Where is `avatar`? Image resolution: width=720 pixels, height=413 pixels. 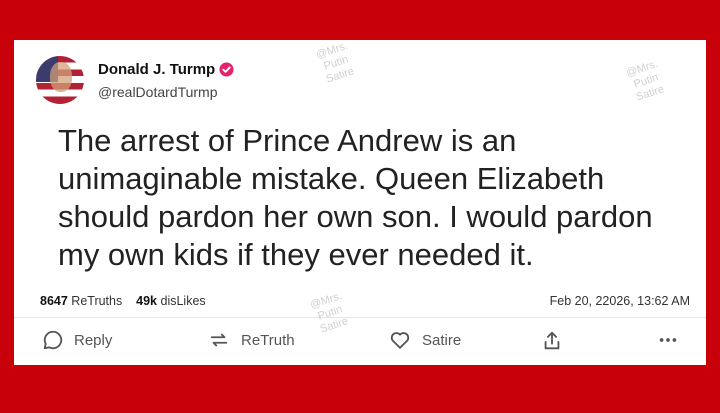 avatar is located at coordinates (60, 80).